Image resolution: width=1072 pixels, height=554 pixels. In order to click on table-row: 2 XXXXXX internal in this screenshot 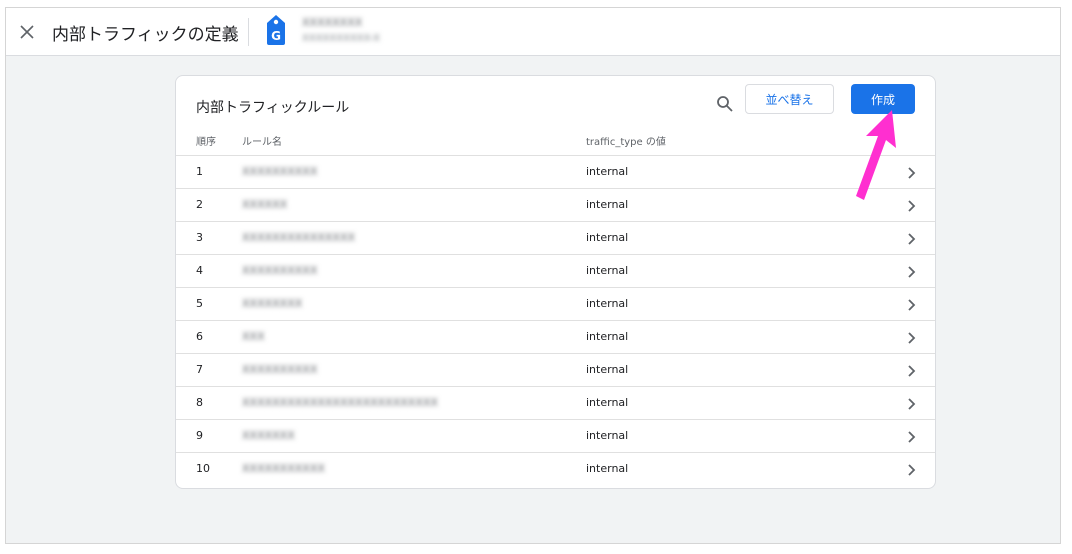, I will do `click(555, 204)`.